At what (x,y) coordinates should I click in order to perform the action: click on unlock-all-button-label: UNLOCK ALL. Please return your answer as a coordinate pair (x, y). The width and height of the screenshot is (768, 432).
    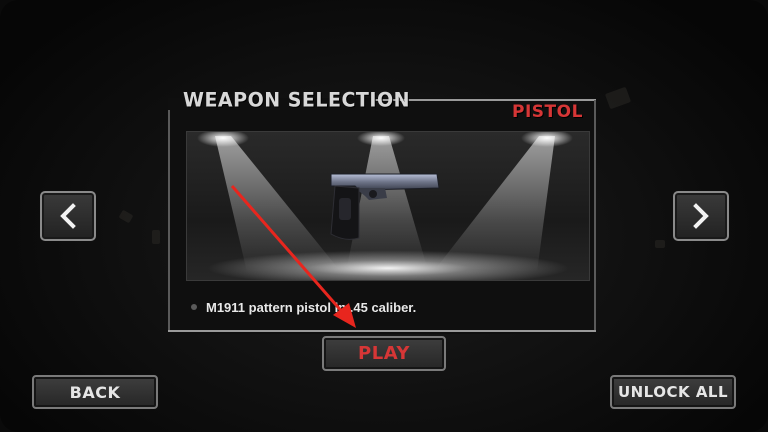
    Looking at the image, I should click on (673, 392).